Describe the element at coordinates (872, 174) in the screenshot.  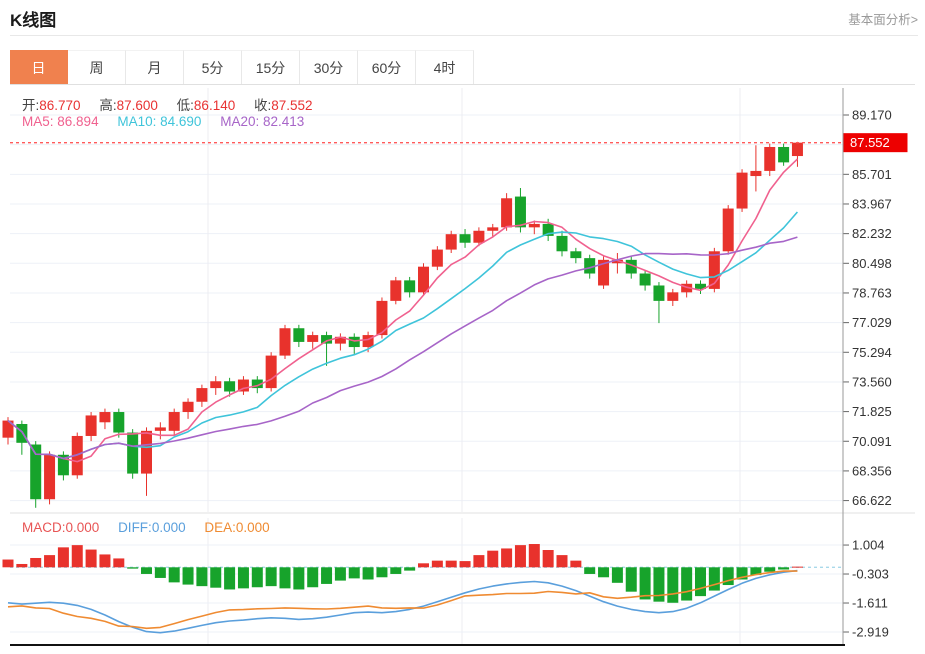
I see `y-axis-label: 85.701` at that location.